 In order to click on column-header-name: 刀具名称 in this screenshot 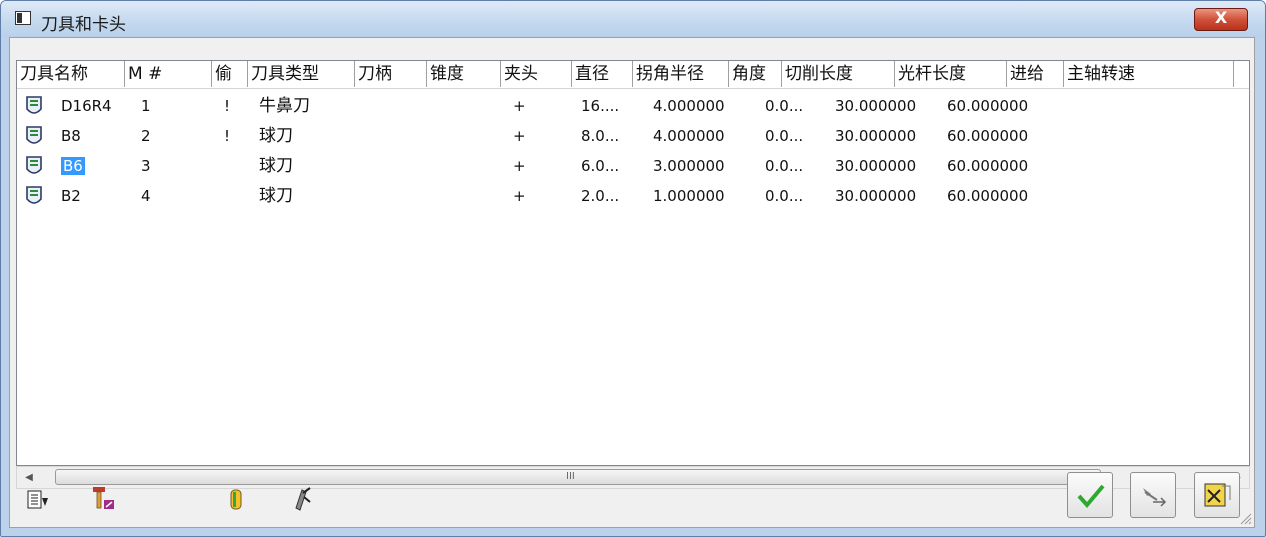, I will do `click(71, 74)`.